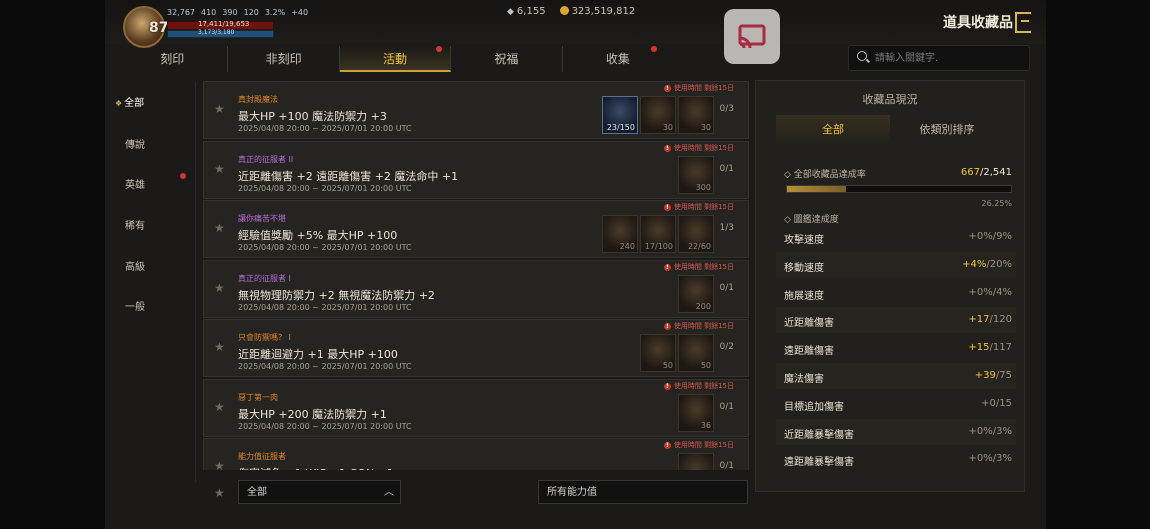  I want to click on window-title: 道具收藏品, so click(978, 23).